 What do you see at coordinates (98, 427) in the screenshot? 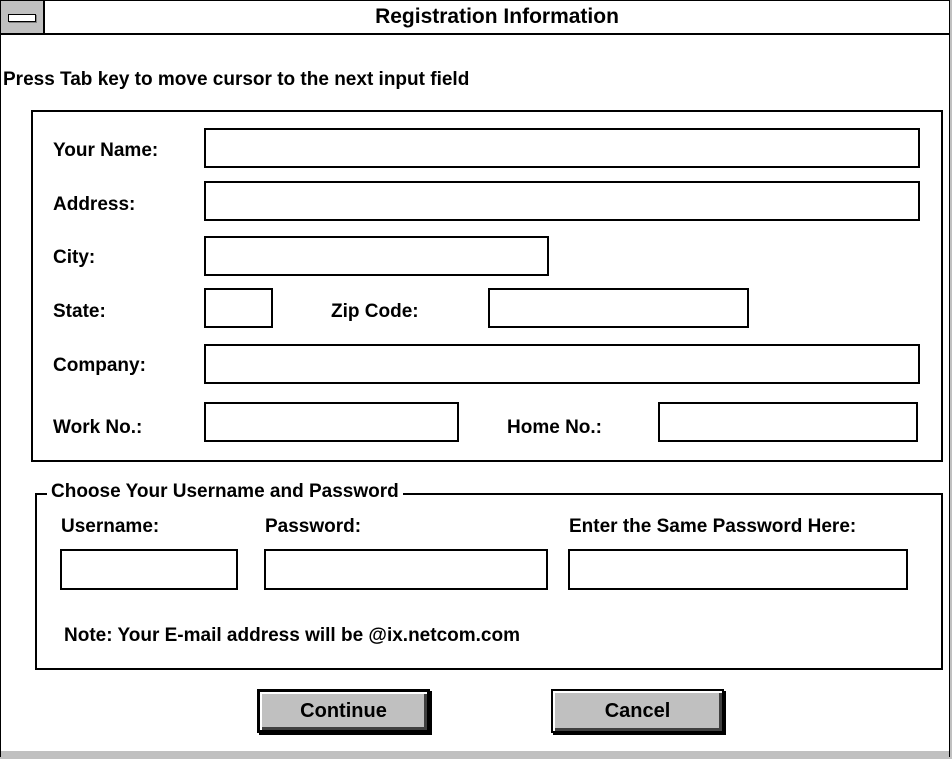
I see `work-phone-label: Work No.:` at bounding box center [98, 427].